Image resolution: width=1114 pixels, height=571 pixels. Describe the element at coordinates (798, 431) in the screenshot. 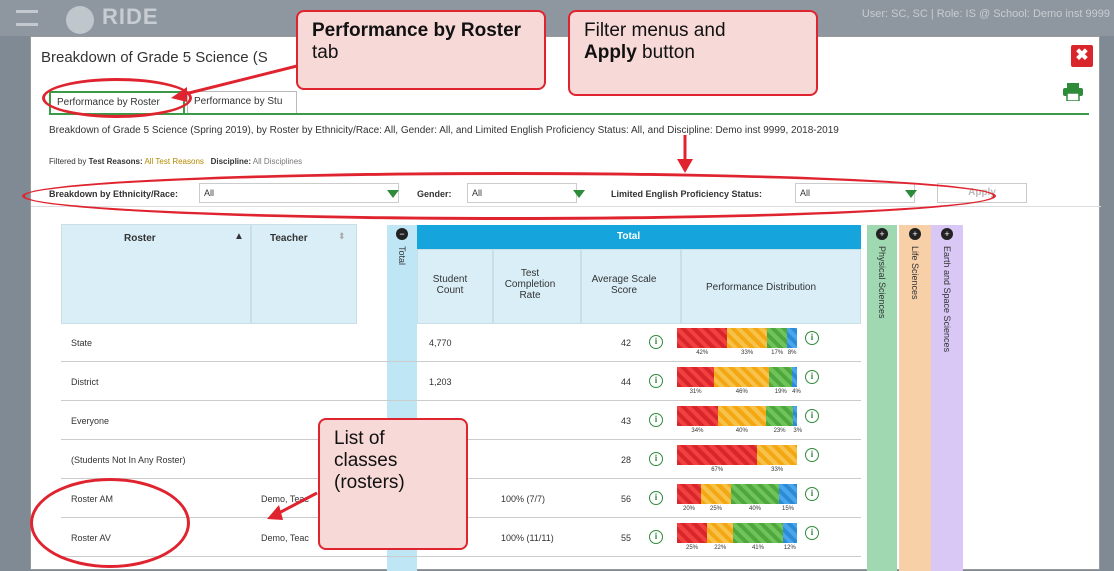

I see `distribution-percent: 3%` at that location.